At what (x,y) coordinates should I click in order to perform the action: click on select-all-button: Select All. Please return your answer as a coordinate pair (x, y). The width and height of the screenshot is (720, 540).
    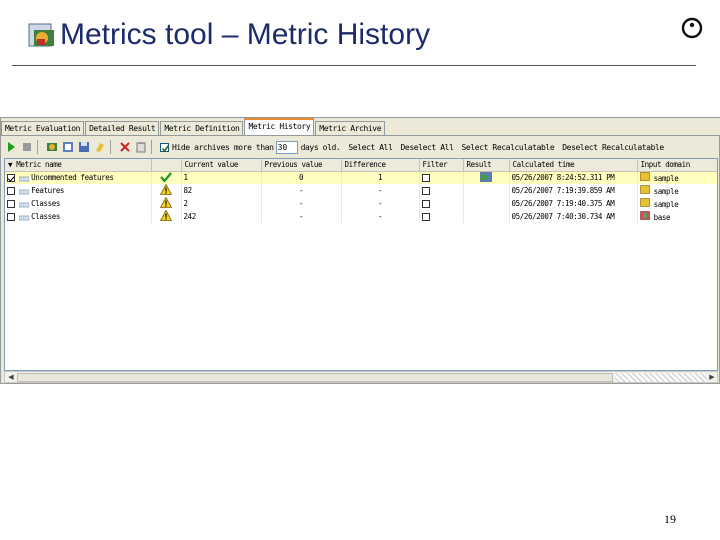
    Looking at the image, I should click on (370, 147).